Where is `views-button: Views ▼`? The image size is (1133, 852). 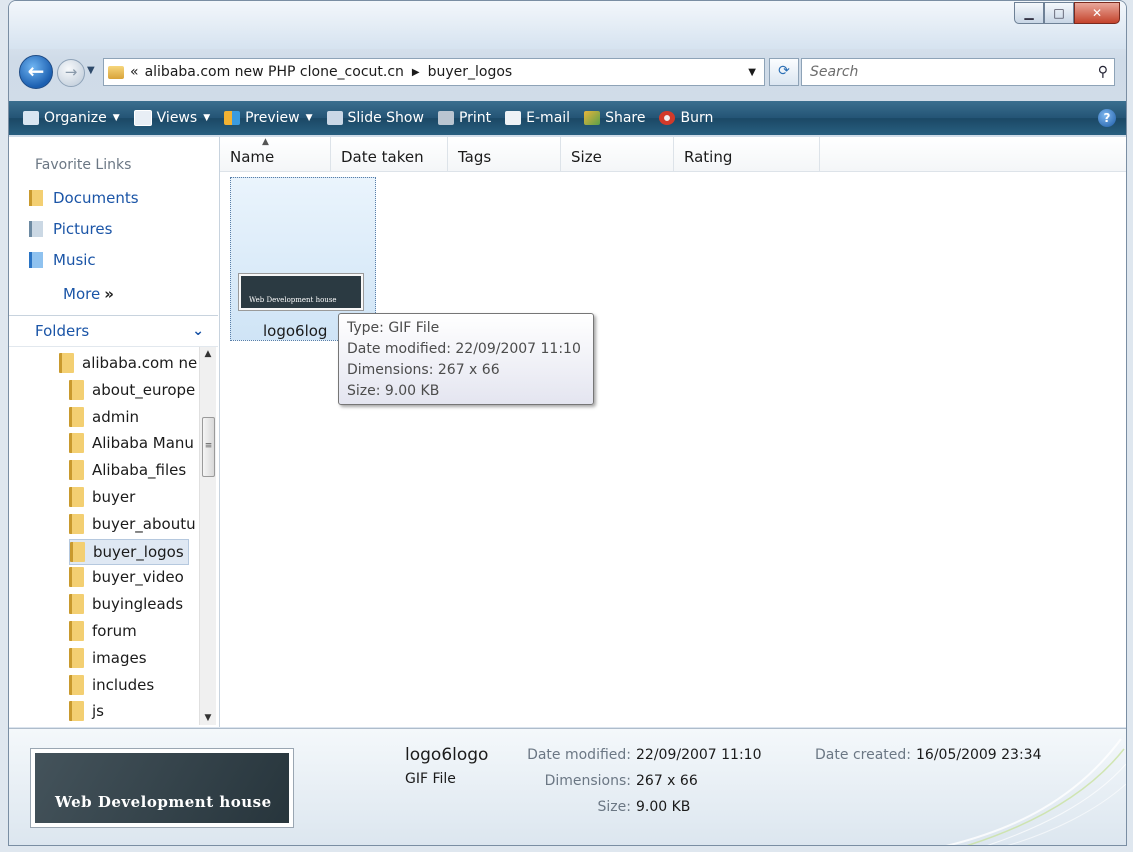
views-button: Views ▼ is located at coordinates (172, 118).